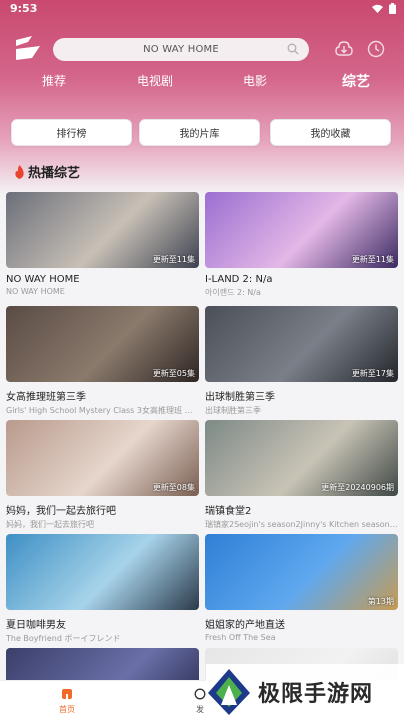 The height and width of the screenshot is (720, 404). What do you see at coordinates (392, 8) in the screenshot?
I see `battery-icon` at bounding box center [392, 8].